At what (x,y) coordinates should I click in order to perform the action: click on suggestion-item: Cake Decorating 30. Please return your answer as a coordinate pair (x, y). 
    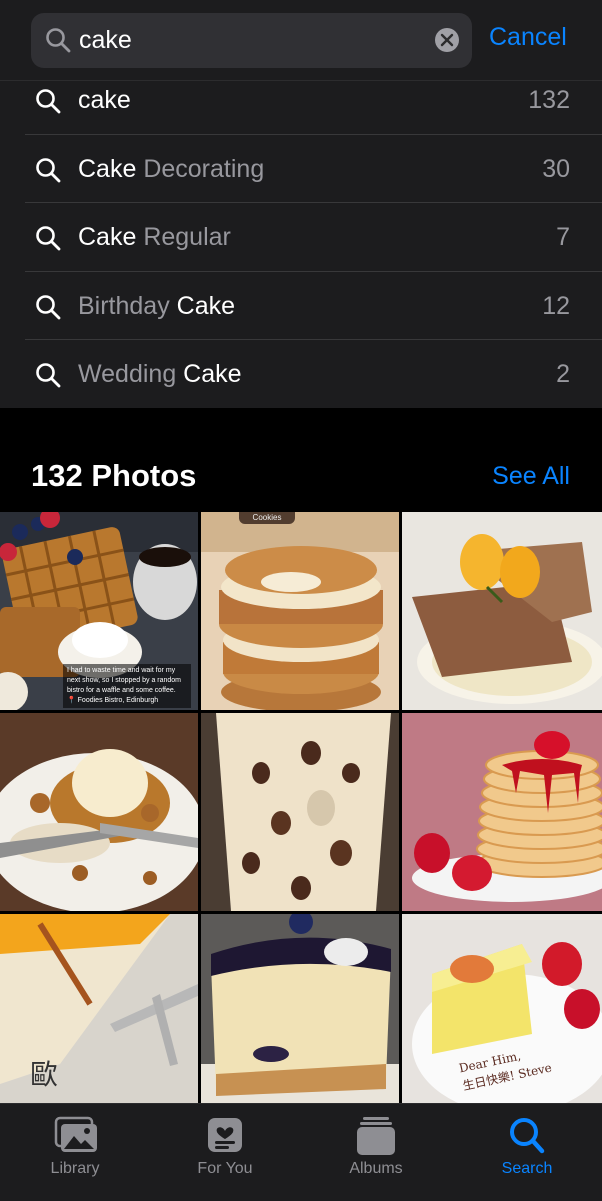
    Looking at the image, I should click on (301, 169).